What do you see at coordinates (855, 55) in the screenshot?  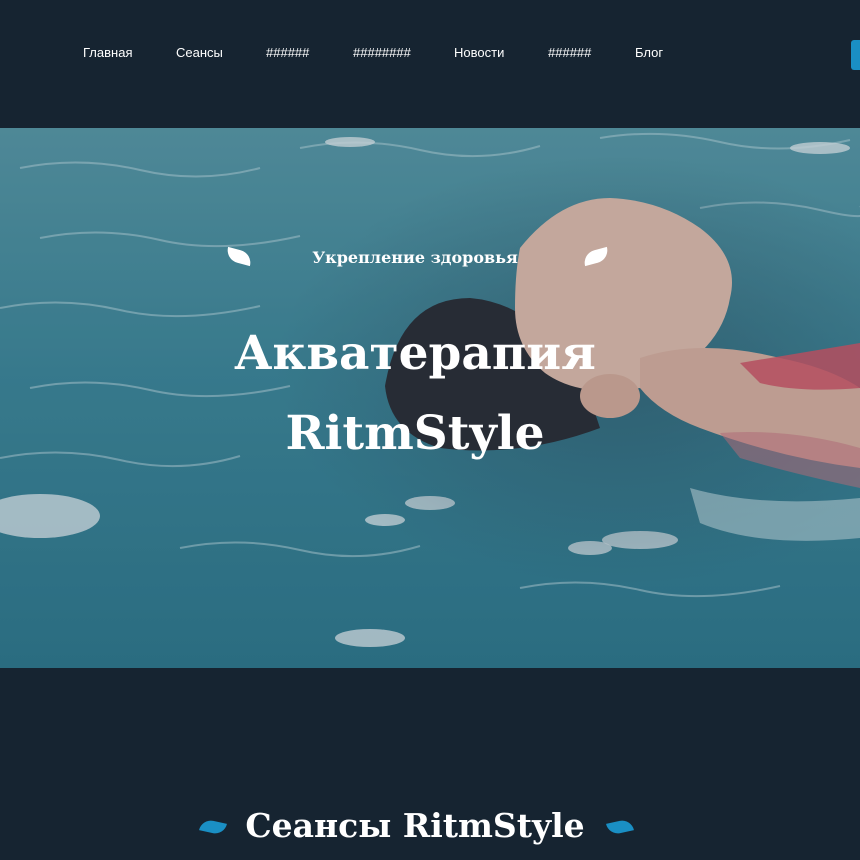 I see `nav-cta-button` at bounding box center [855, 55].